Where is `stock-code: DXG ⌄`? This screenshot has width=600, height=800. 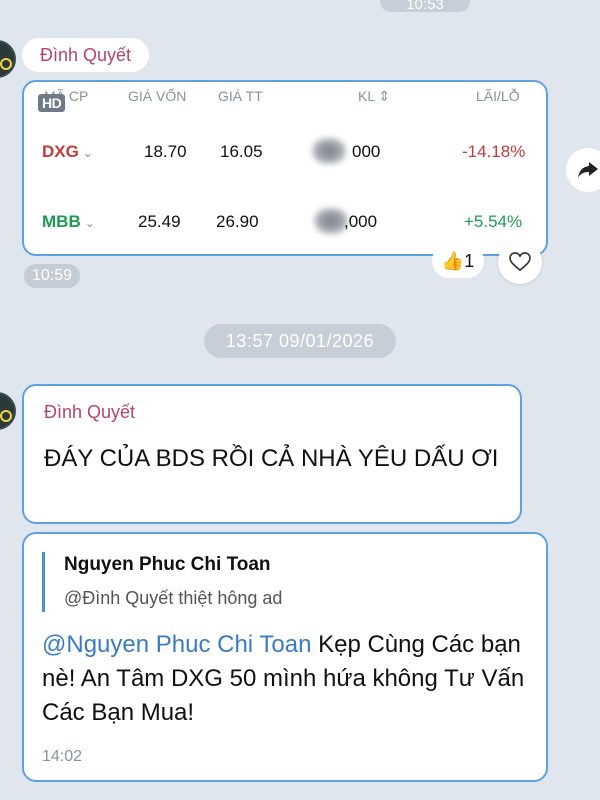 stock-code: DXG ⌄ is located at coordinates (67, 152).